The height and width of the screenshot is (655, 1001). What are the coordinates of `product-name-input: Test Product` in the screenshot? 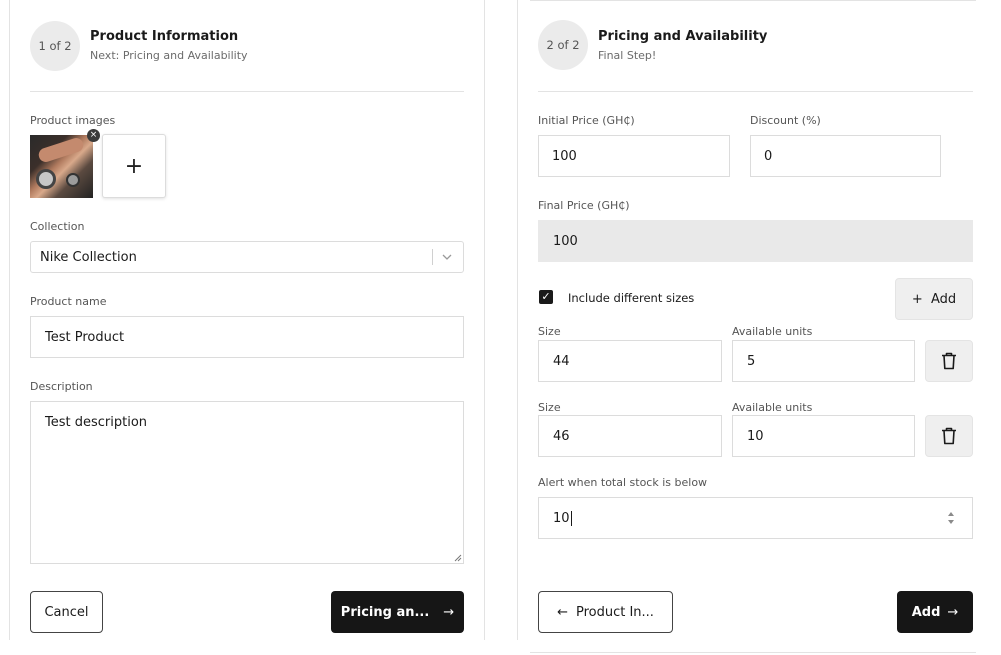 It's located at (247, 337).